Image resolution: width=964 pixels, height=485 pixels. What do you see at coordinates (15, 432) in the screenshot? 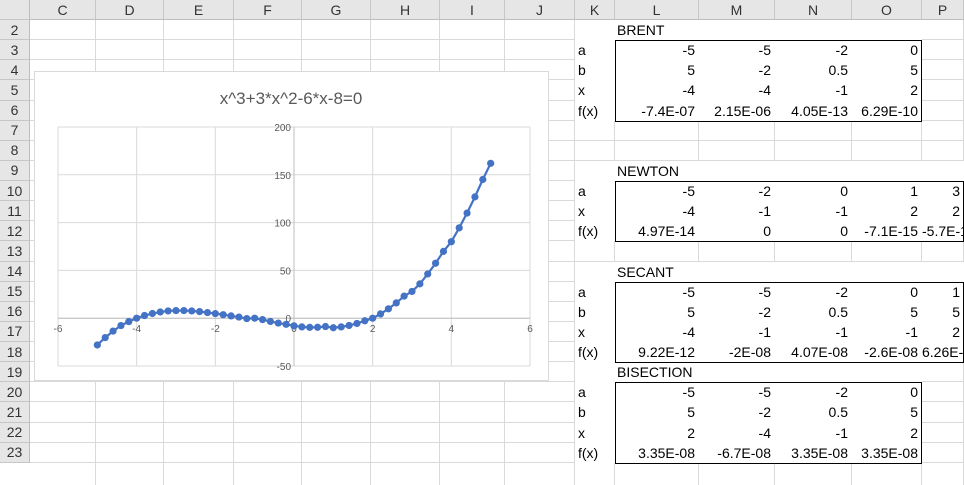
I see `row-header-22: 22` at bounding box center [15, 432].